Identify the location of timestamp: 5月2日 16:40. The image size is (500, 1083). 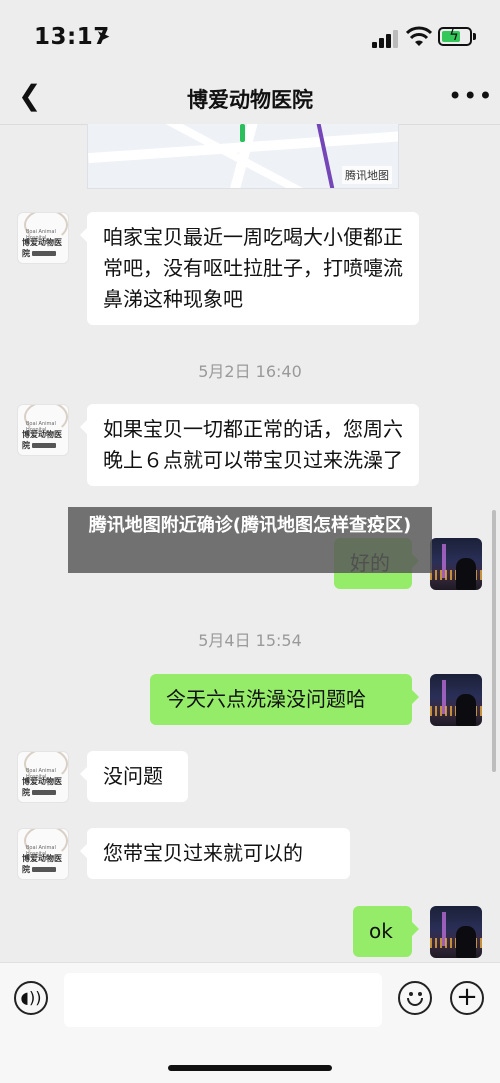
(250, 371).